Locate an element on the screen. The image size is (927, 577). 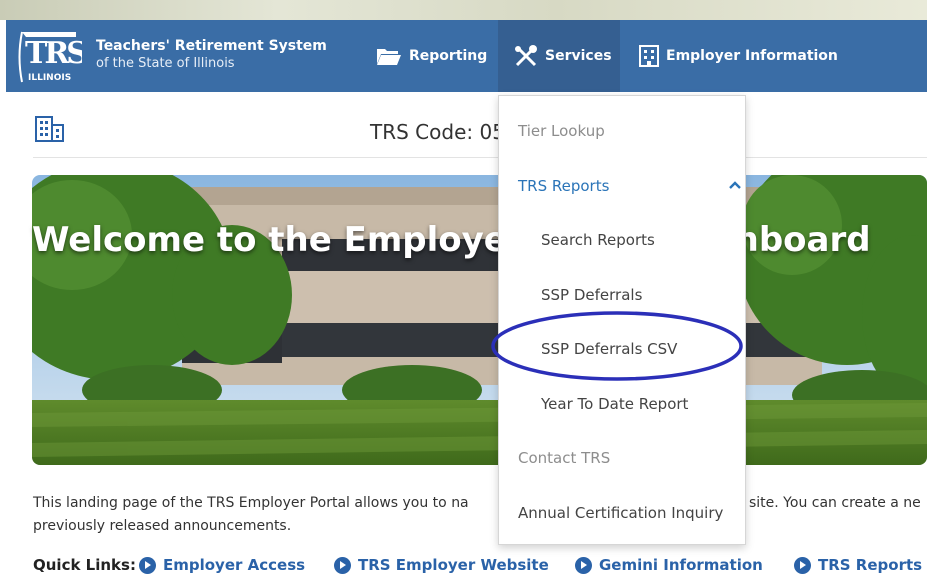
page-header: TRS Code: 05 is located at coordinates (480, 136).